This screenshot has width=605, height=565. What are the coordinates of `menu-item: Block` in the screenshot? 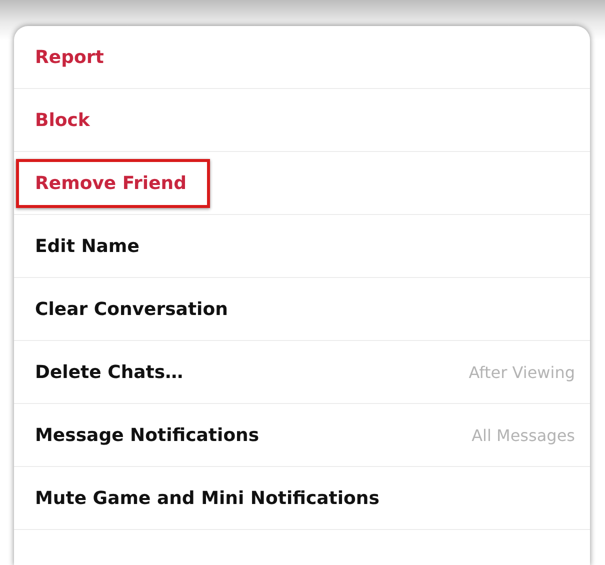 It's located at (62, 120).